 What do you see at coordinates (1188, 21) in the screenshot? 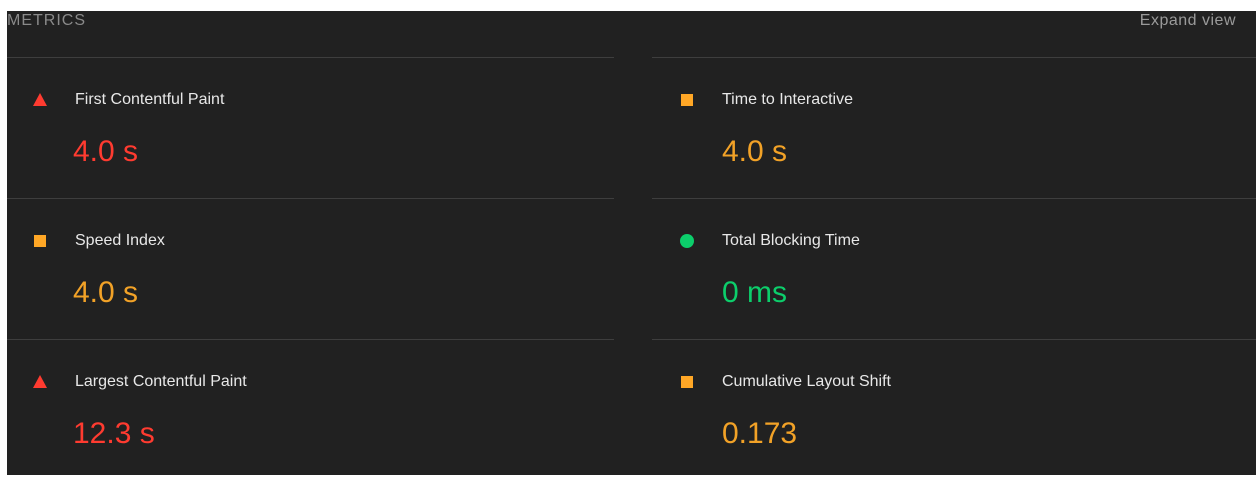
I see `expand-view-button: Expand view` at bounding box center [1188, 21].